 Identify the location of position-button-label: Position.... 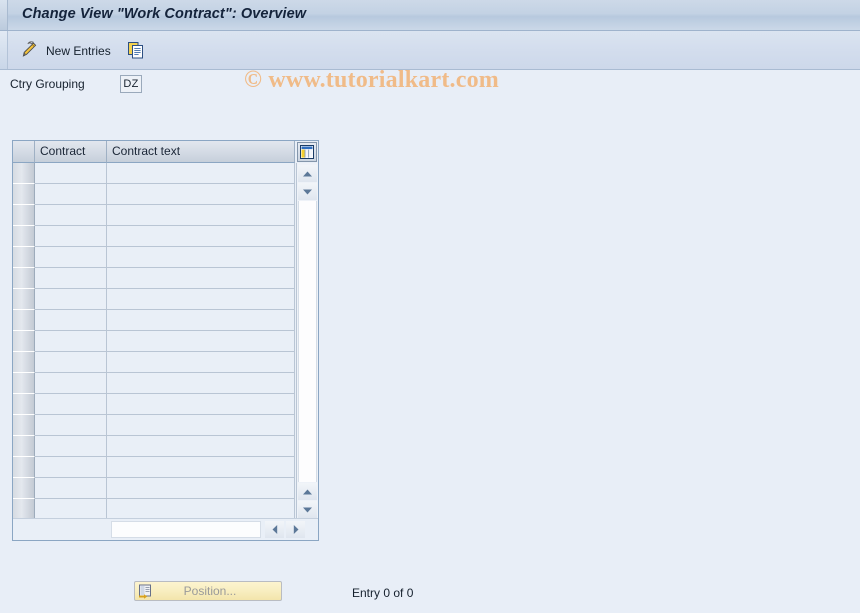
(210, 591).